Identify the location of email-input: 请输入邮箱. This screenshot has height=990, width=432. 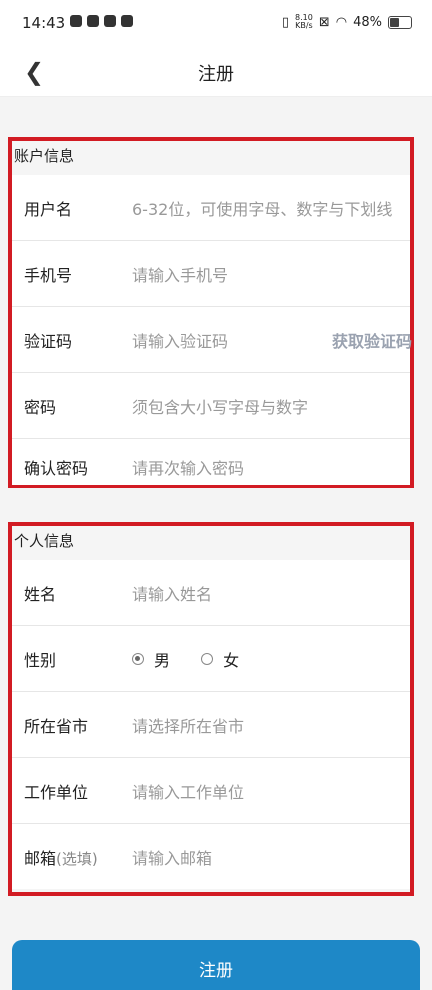
(172, 857).